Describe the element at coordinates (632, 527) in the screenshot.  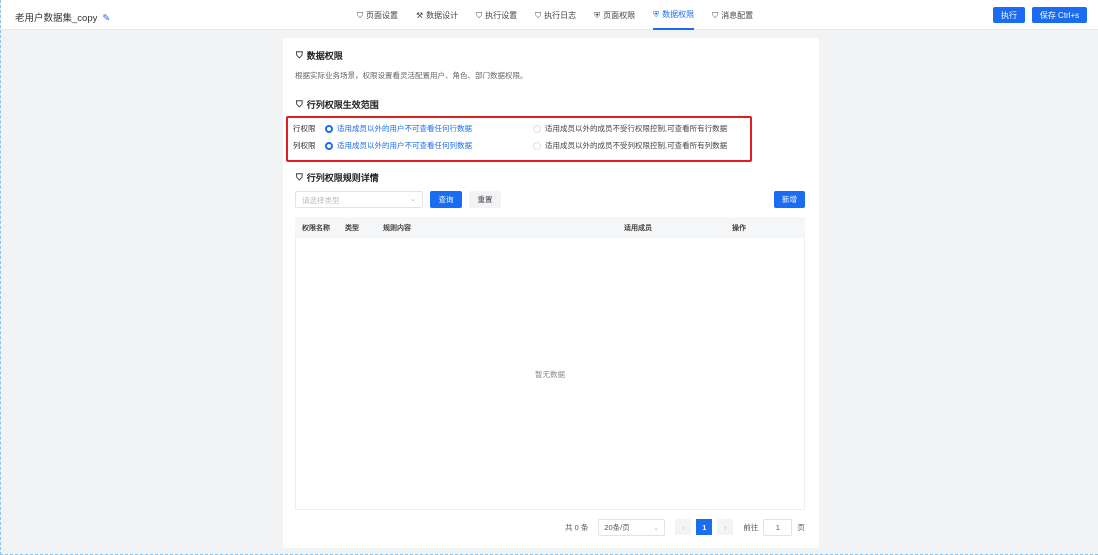
I see `page-size-select: 20条/页 ⌄` at that location.